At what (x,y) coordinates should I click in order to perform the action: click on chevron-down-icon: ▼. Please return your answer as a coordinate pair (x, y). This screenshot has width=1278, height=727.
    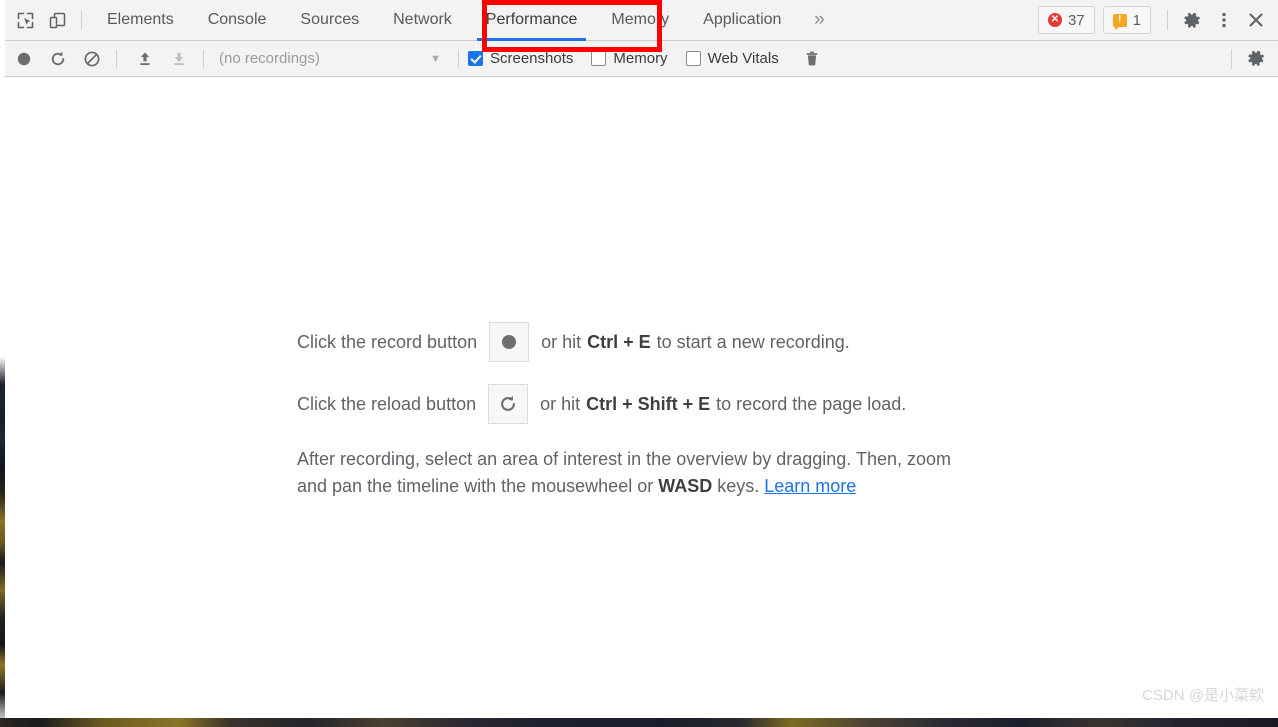
    Looking at the image, I should click on (435, 58).